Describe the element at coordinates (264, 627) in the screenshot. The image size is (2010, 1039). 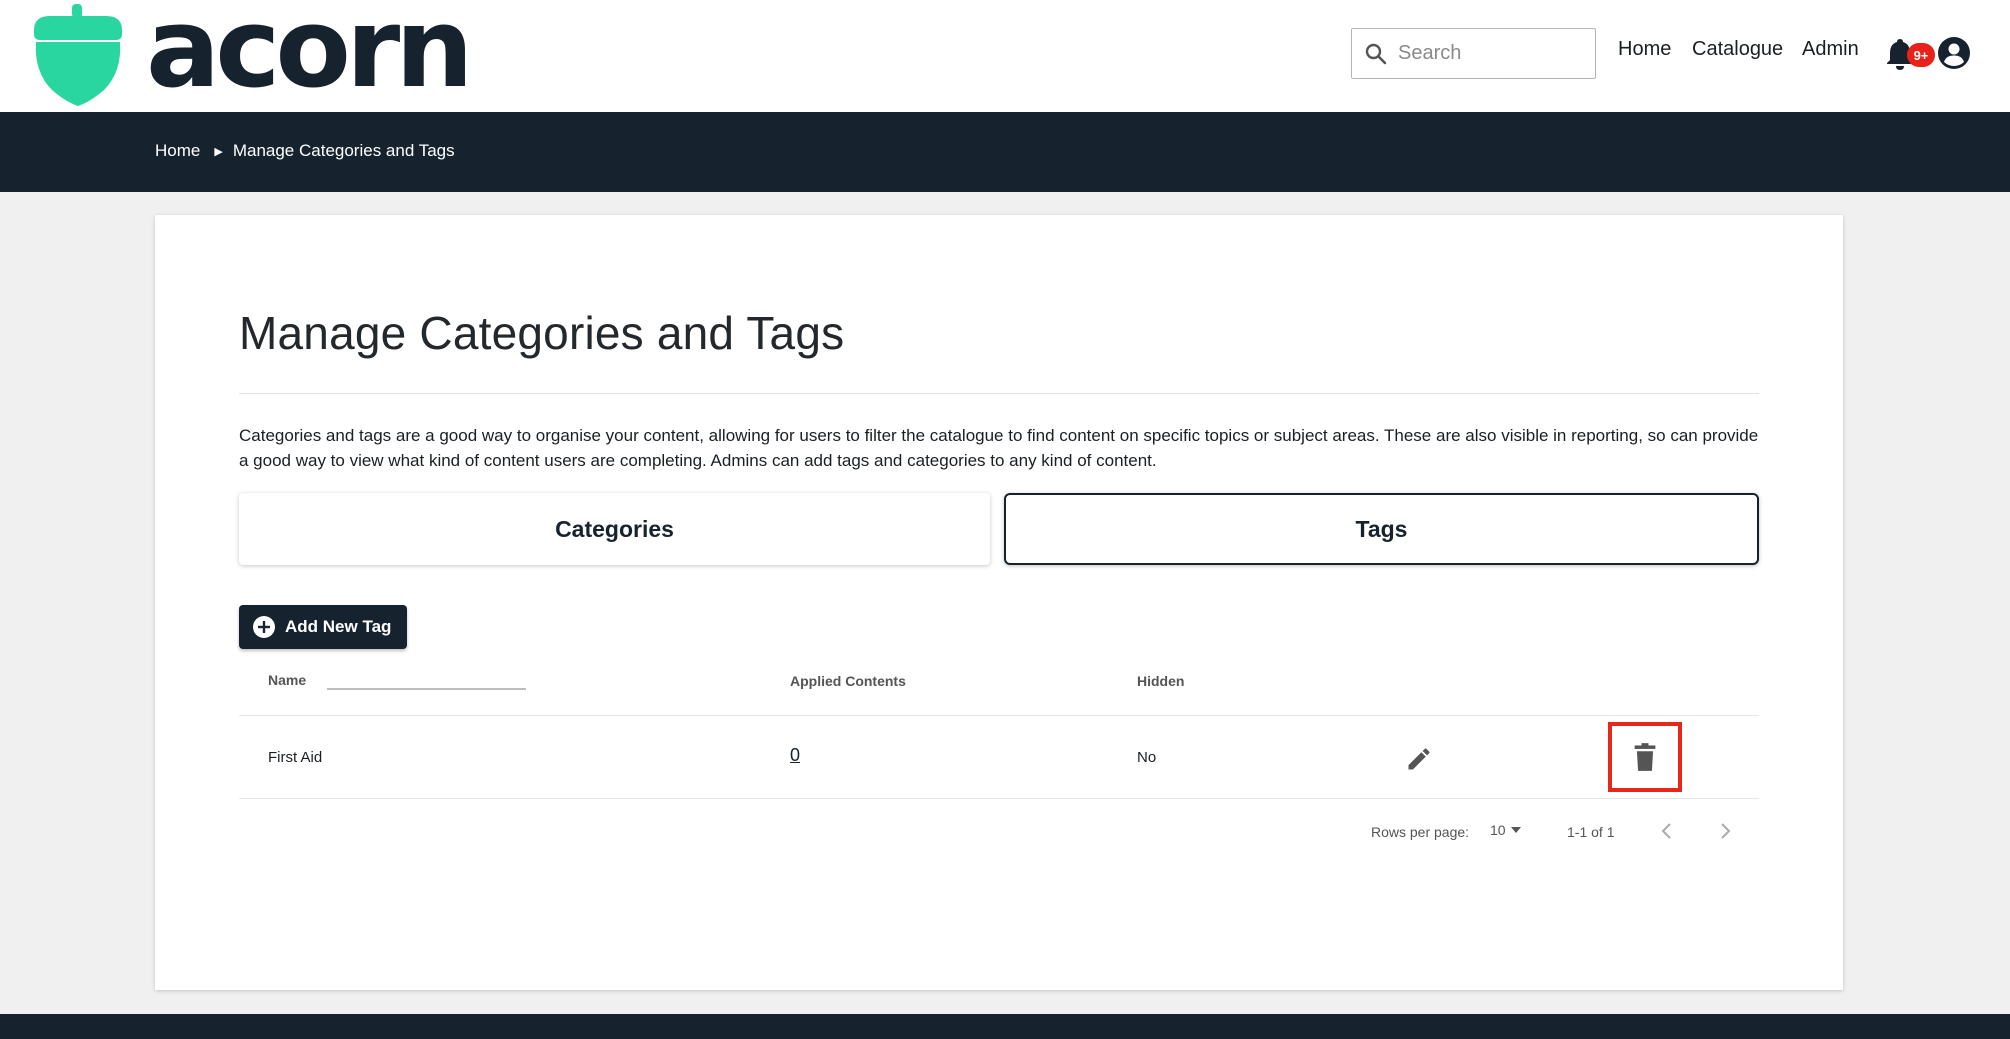
I see `add-circle-icon` at that location.